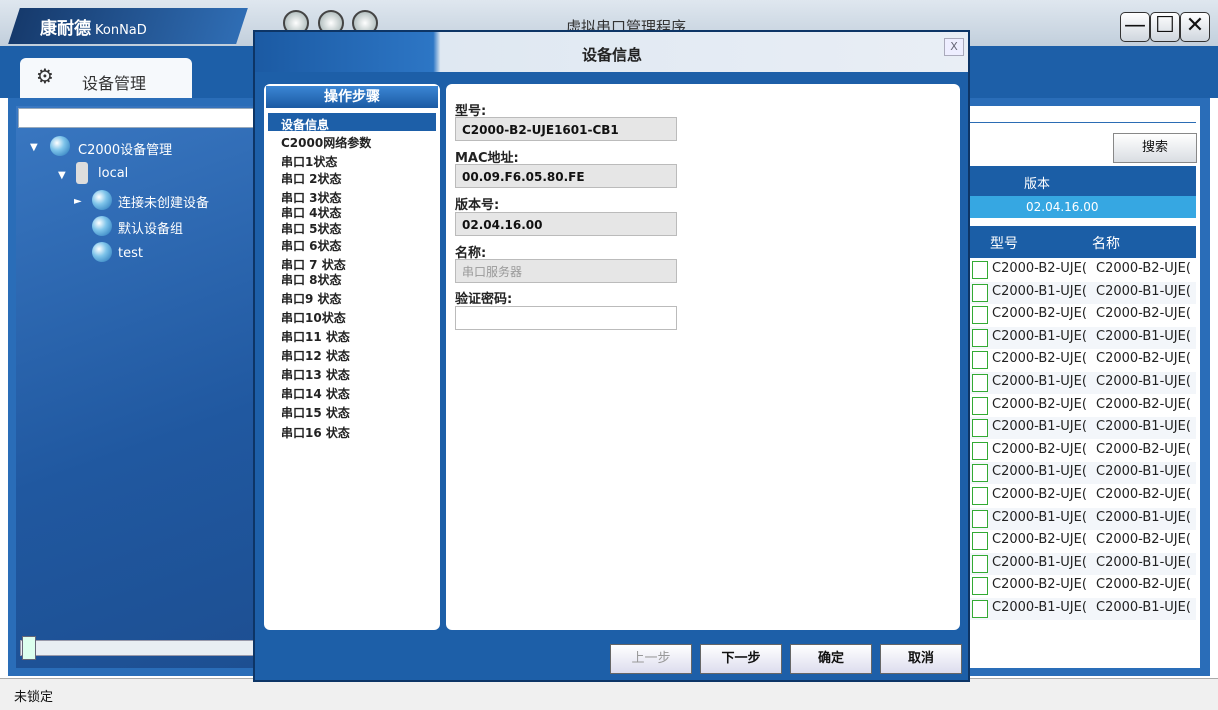 The height and width of the screenshot is (710, 1218). What do you see at coordinates (921, 659) in the screenshot?
I see `cancel-button: 取消` at bounding box center [921, 659].